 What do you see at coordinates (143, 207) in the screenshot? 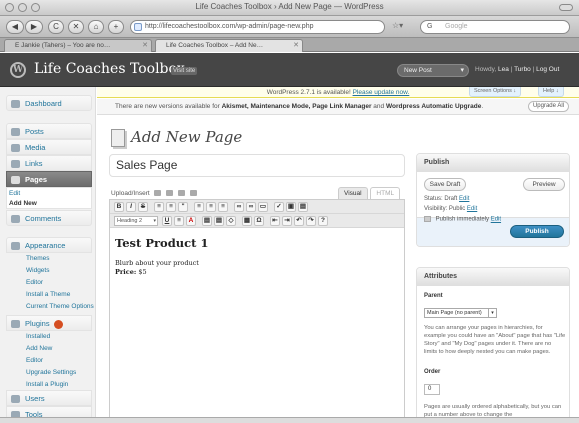
I see `strikethrough-icon: S` at bounding box center [143, 207].